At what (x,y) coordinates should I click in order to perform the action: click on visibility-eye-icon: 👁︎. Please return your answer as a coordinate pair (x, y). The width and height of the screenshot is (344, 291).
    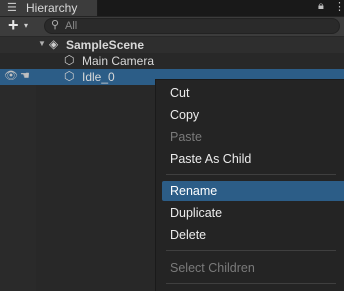
    Looking at the image, I should click on (11, 75).